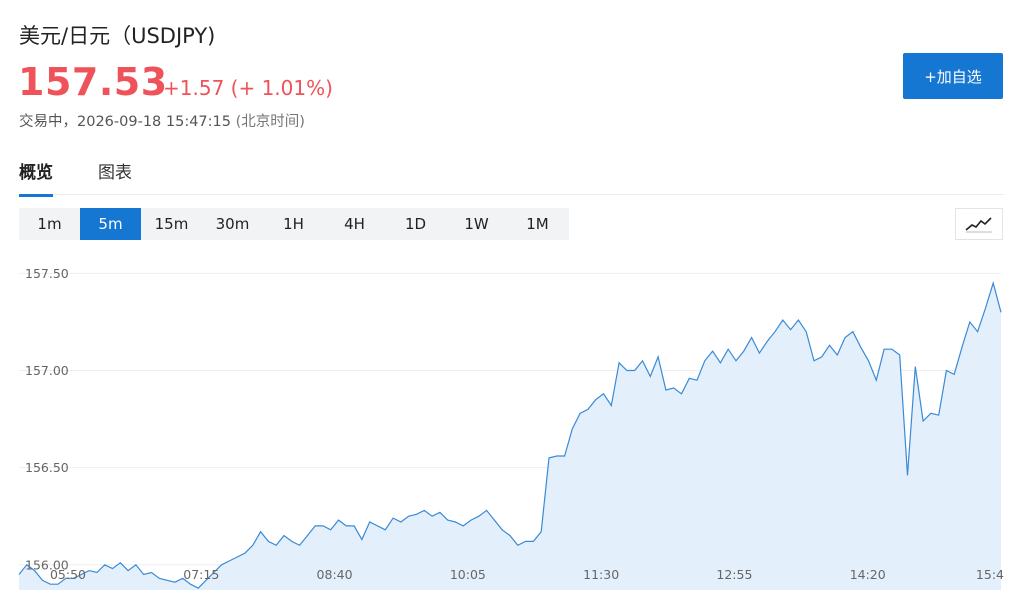 Image resolution: width=1024 pixels, height=603 pixels. I want to click on x-tick-label: 05:50, so click(68, 574).